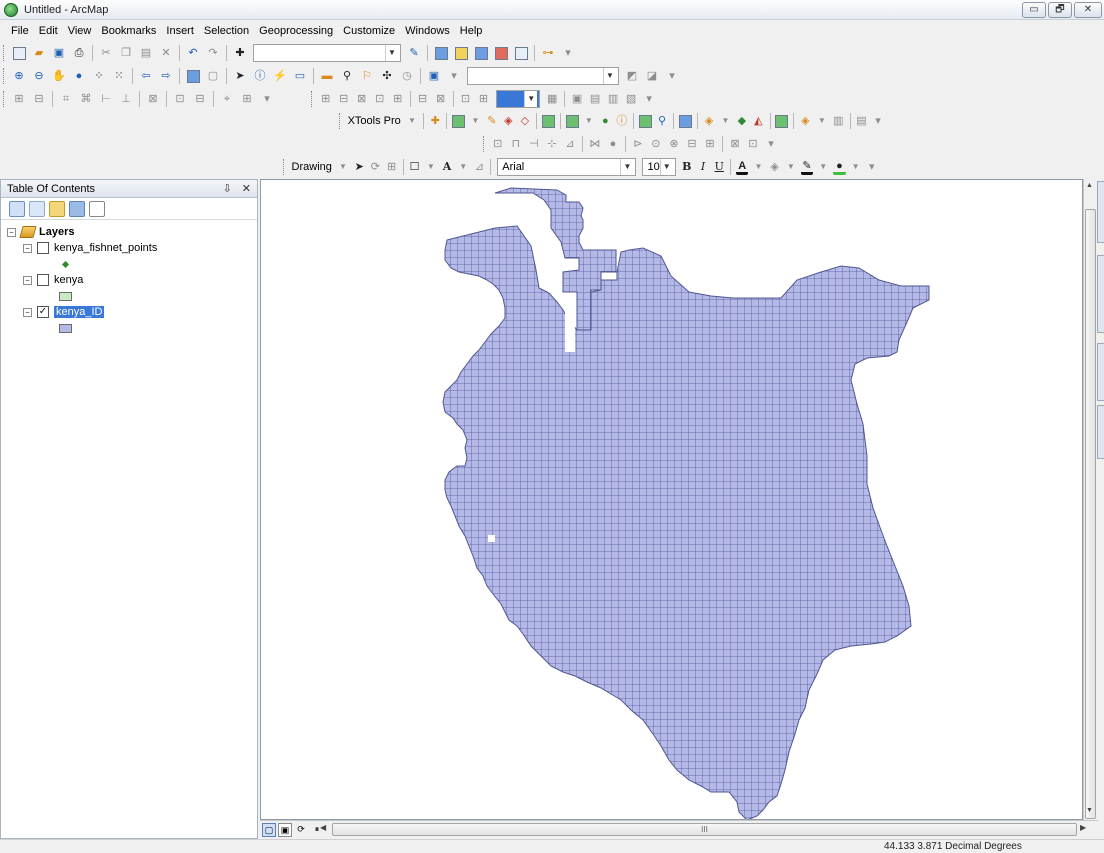 This screenshot has height=853, width=1104. Describe the element at coordinates (1089, 185) in the screenshot. I see `scroll-up-icon: ▲` at that location.